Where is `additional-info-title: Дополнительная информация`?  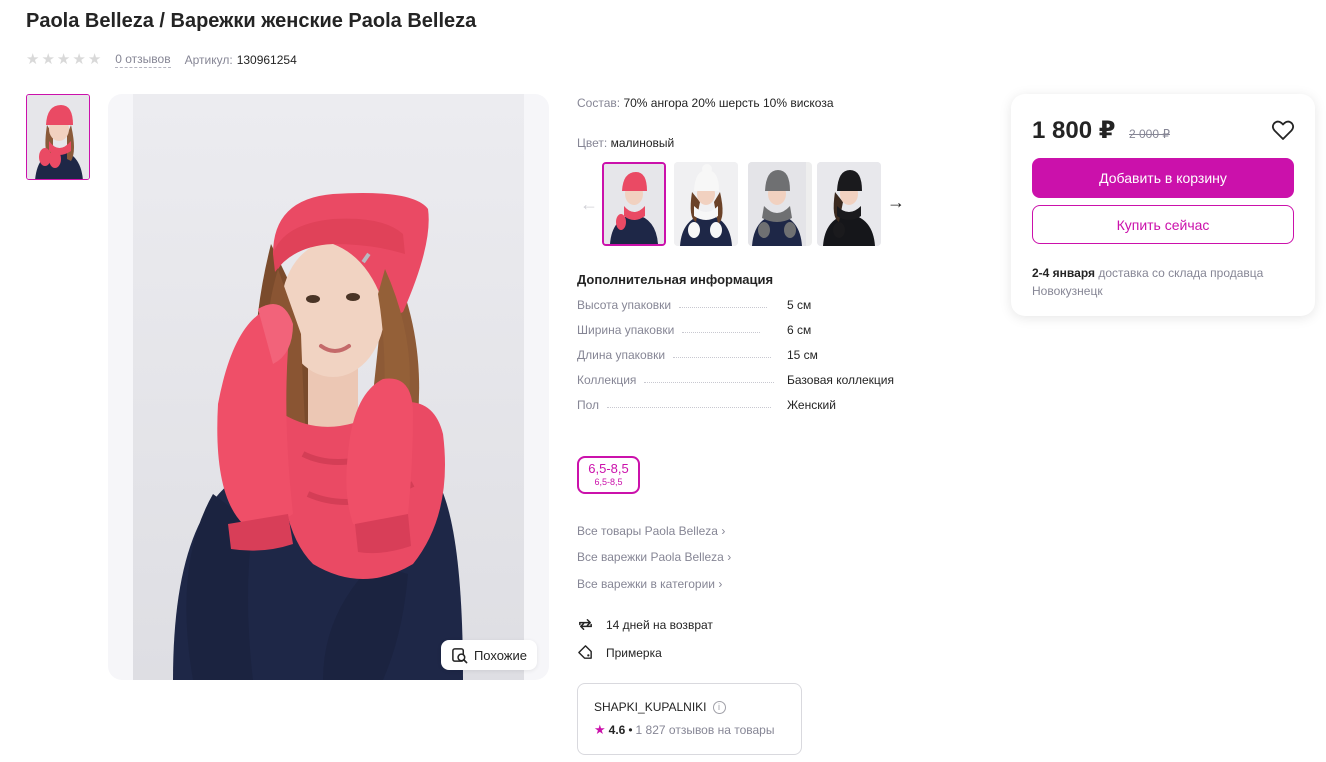 additional-info-title: Дополнительная информация is located at coordinates (675, 279).